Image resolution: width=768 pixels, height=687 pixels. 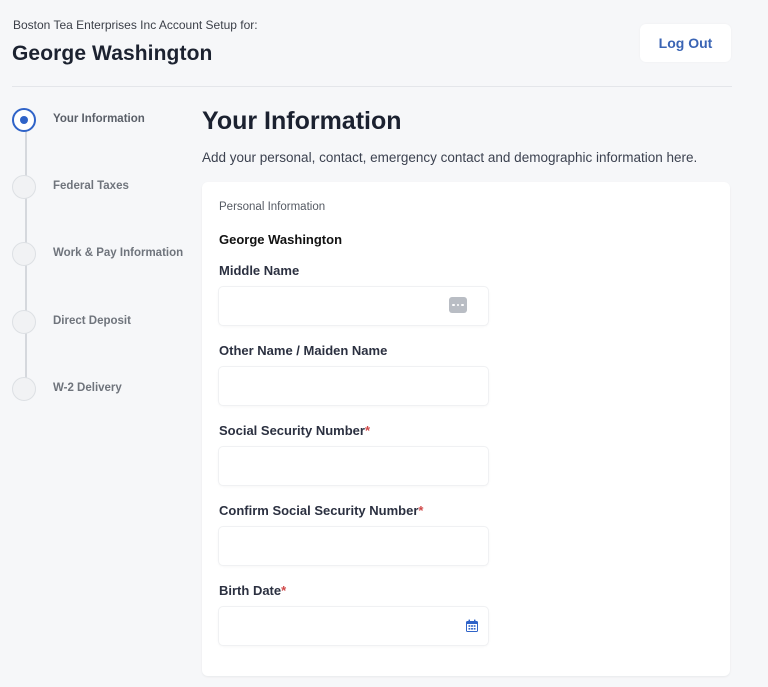 What do you see at coordinates (472, 626) in the screenshot?
I see `calendar-icon` at bounding box center [472, 626].